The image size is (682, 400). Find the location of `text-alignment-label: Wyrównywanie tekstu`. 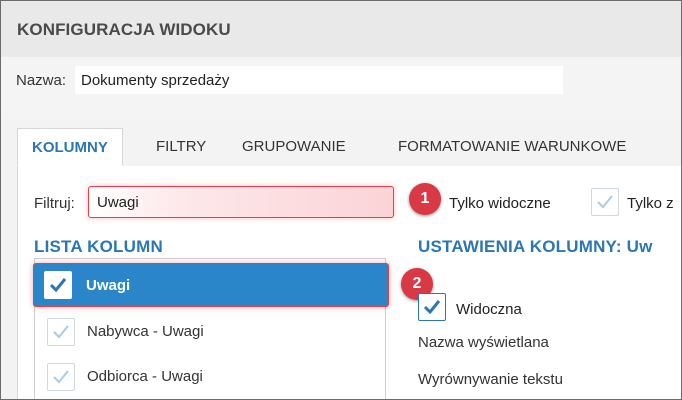

text-alignment-label: Wyrównywanie tekstu is located at coordinates (490, 379).